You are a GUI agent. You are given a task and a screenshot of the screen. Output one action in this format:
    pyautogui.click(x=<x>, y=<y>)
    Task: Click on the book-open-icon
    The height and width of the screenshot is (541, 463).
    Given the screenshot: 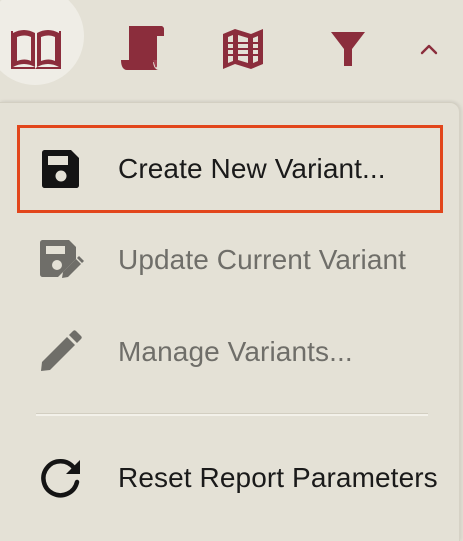 What is the action you would take?
    pyautogui.click(x=36, y=48)
    